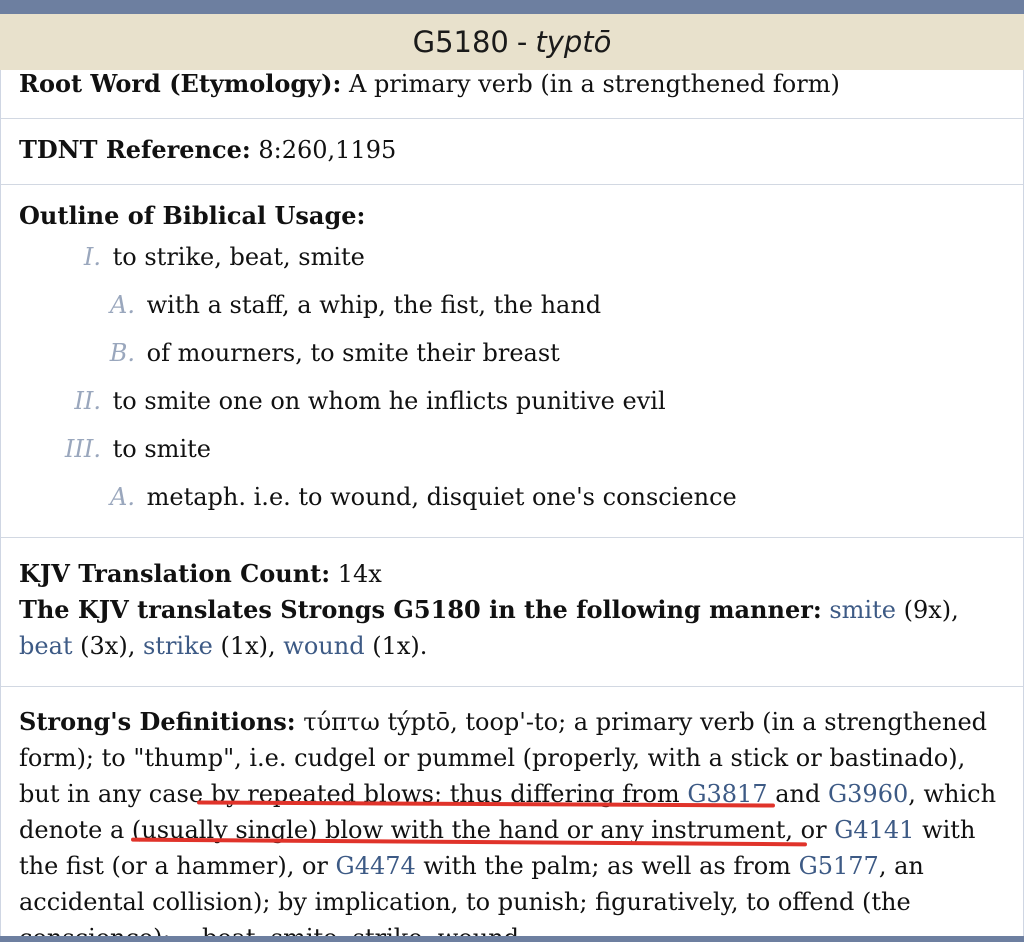 This screenshot has height=942, width=1024. Describe the element at coordinates (927, 610) in the screenshot. I see `kjv-word-count: (9x)` at that location.